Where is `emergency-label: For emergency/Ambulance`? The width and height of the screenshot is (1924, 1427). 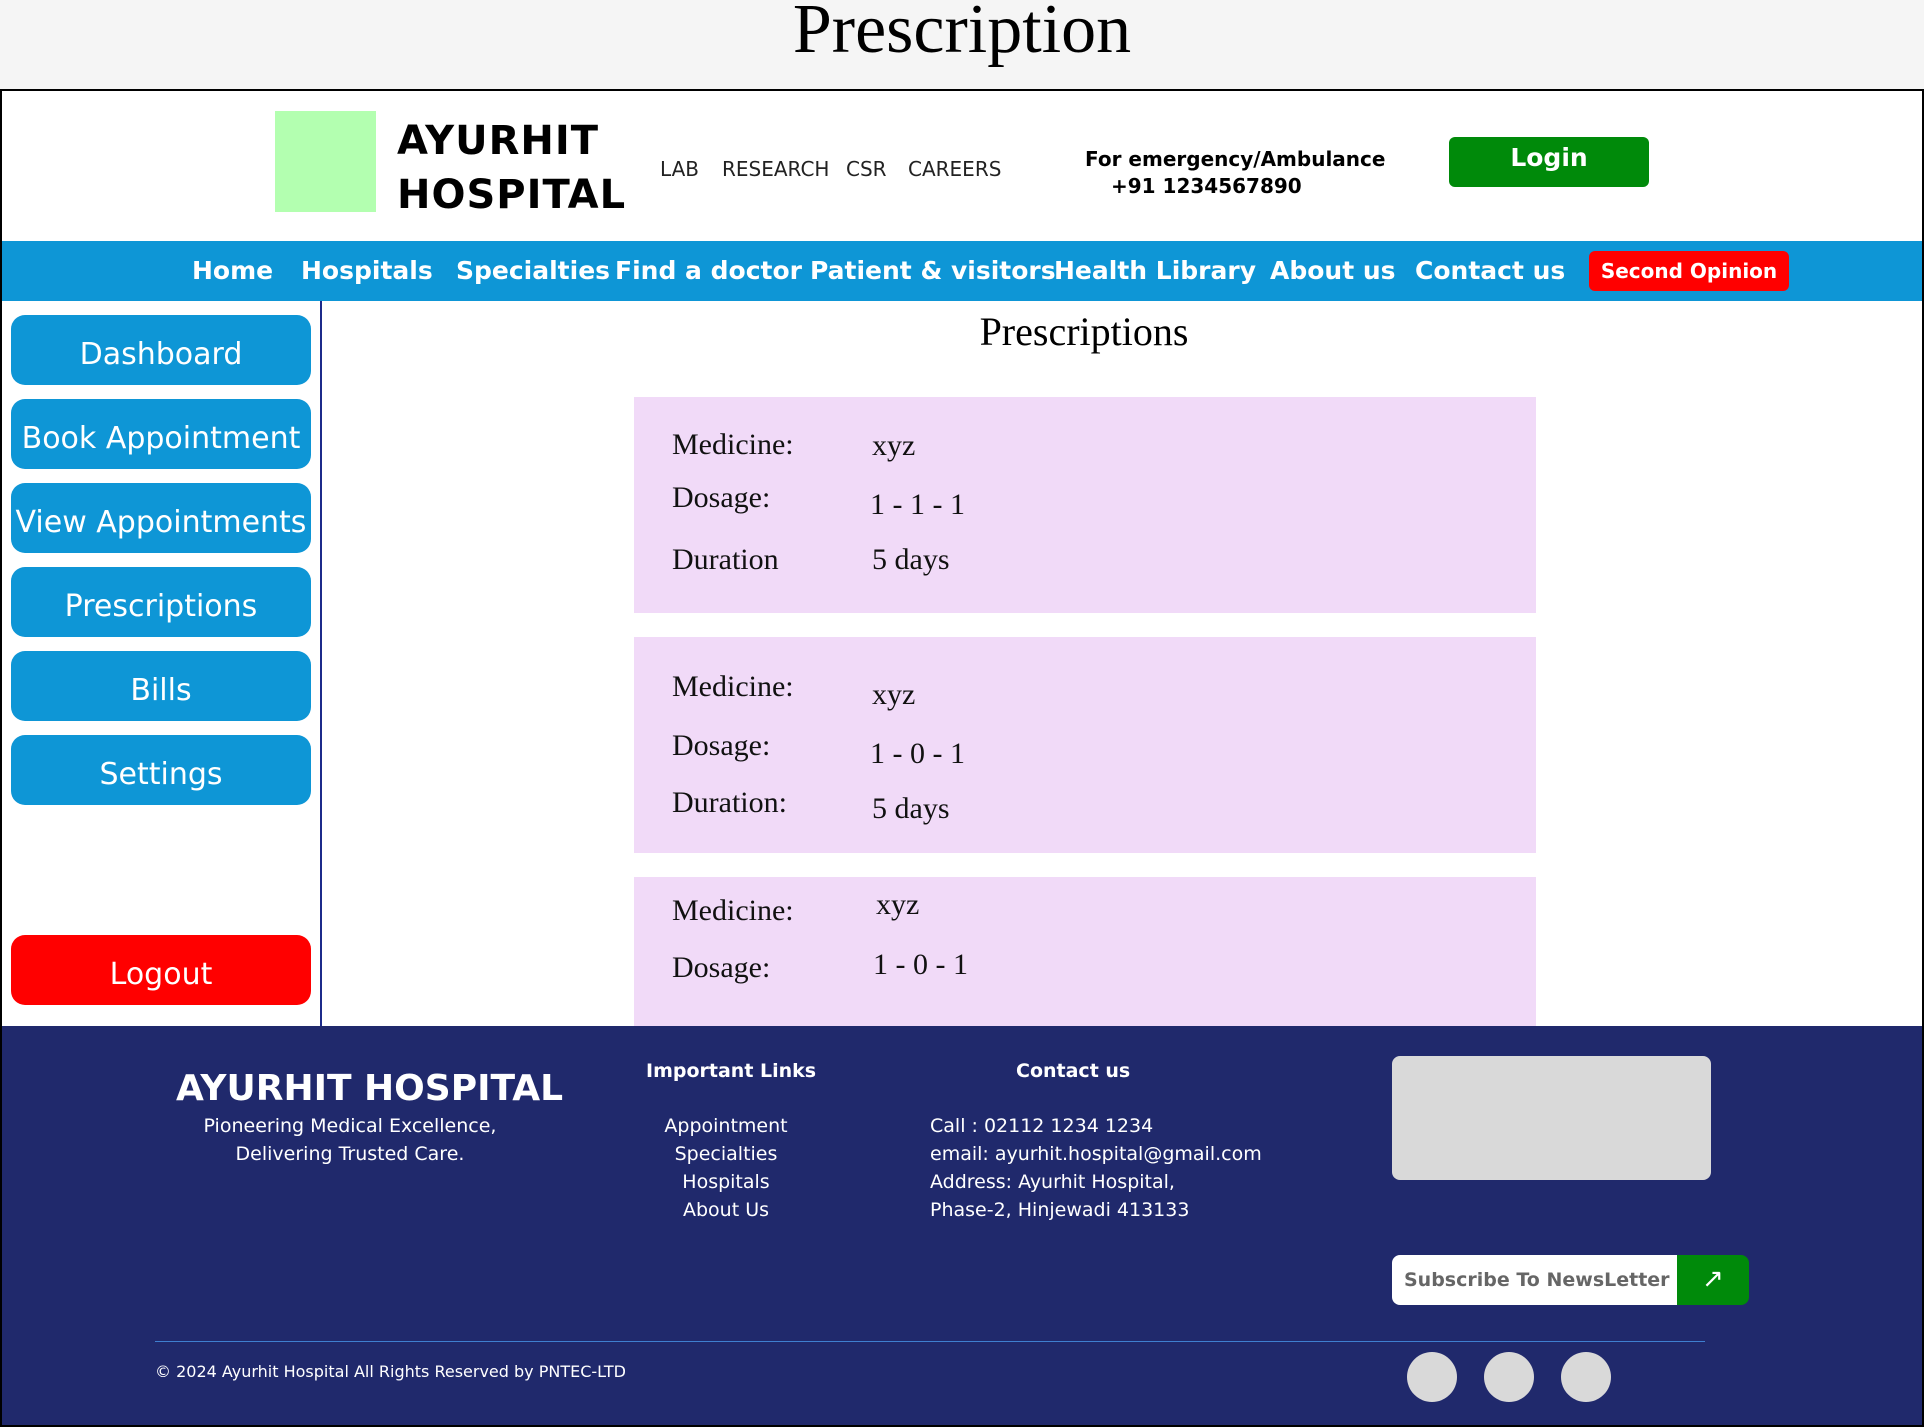 emergency-label: For emergency/Ambulance is located at coordinates (1235, 159).